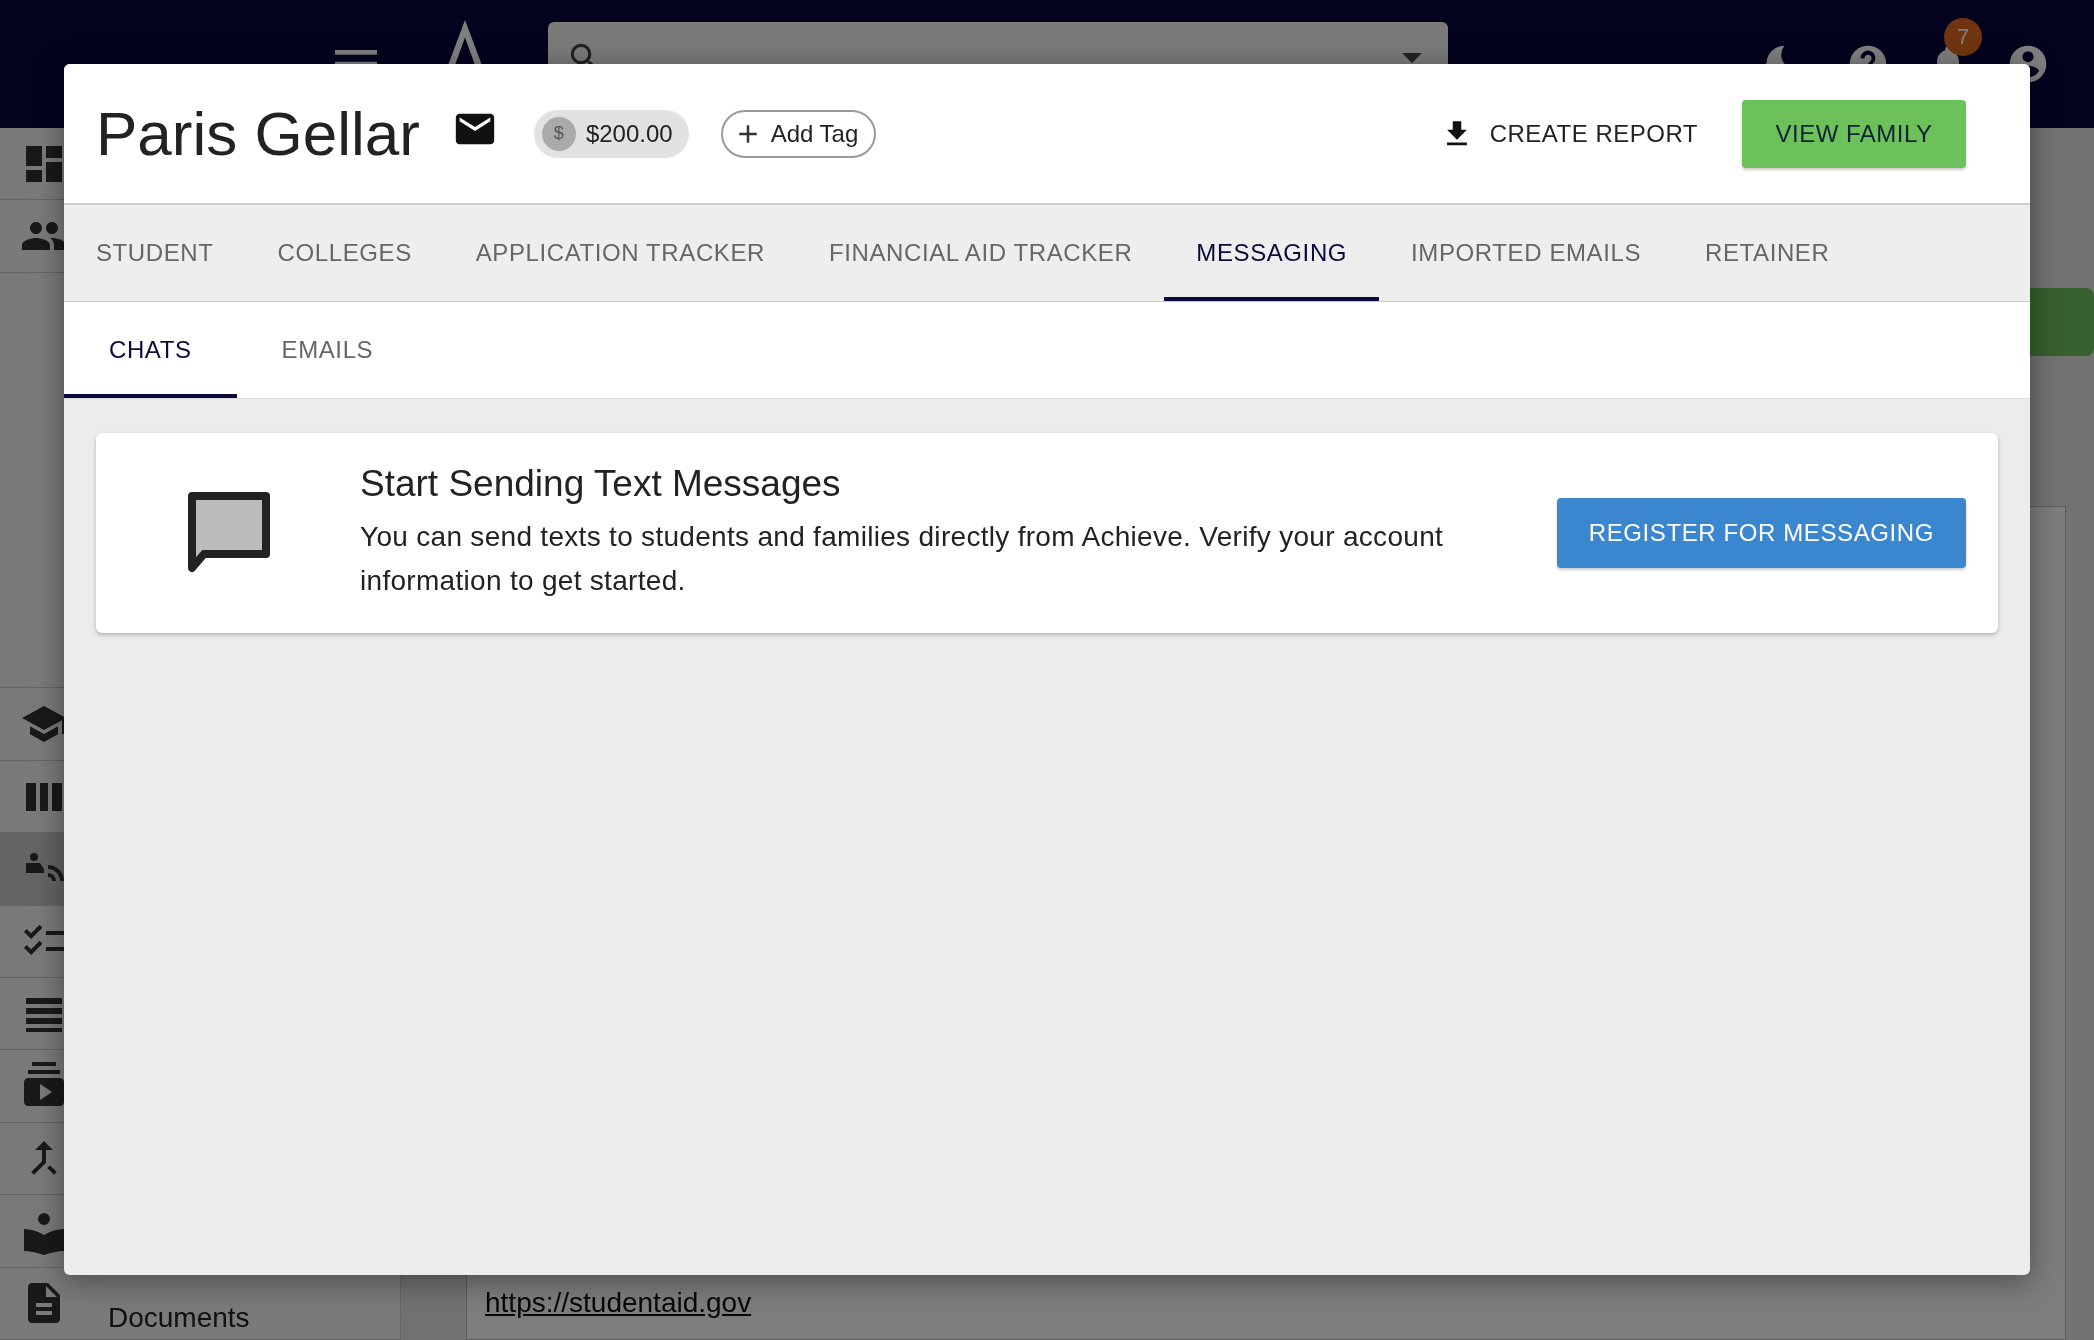 The height and width of the screenshot is (1340, 2094). I want to click on card-heading: Start Sending Text Messages, so click(601, 484).